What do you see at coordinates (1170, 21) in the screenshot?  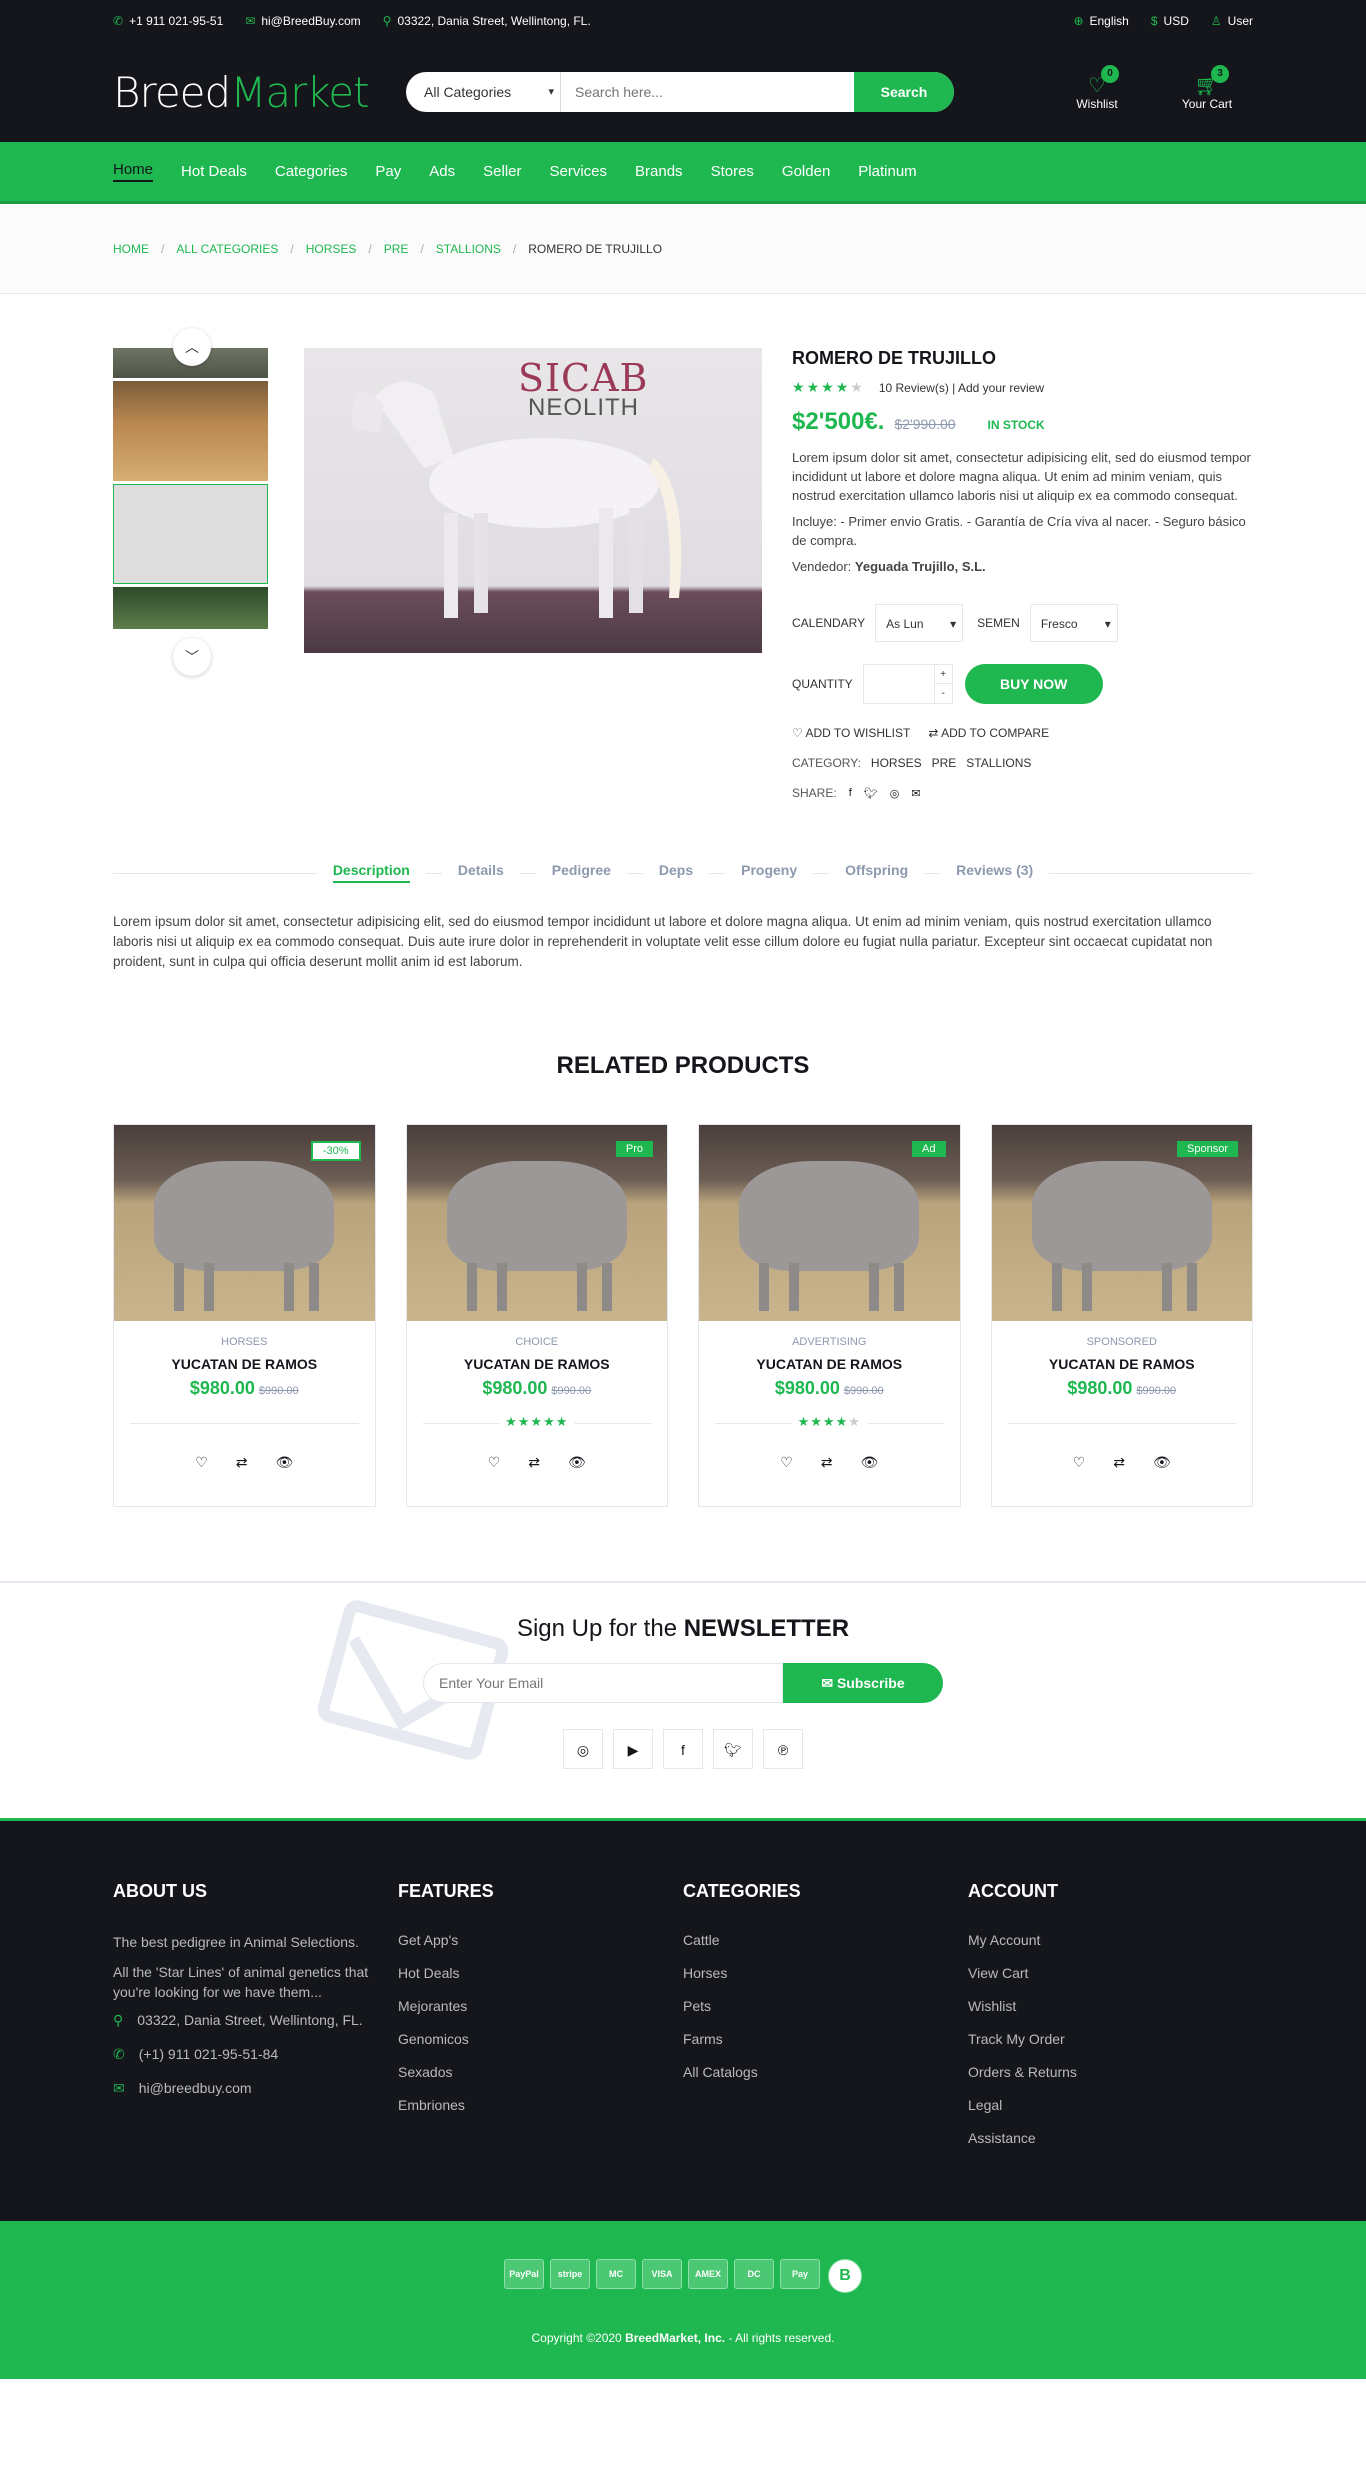 I see `currency-link: $ USD` at bounding box center [1170, 21].